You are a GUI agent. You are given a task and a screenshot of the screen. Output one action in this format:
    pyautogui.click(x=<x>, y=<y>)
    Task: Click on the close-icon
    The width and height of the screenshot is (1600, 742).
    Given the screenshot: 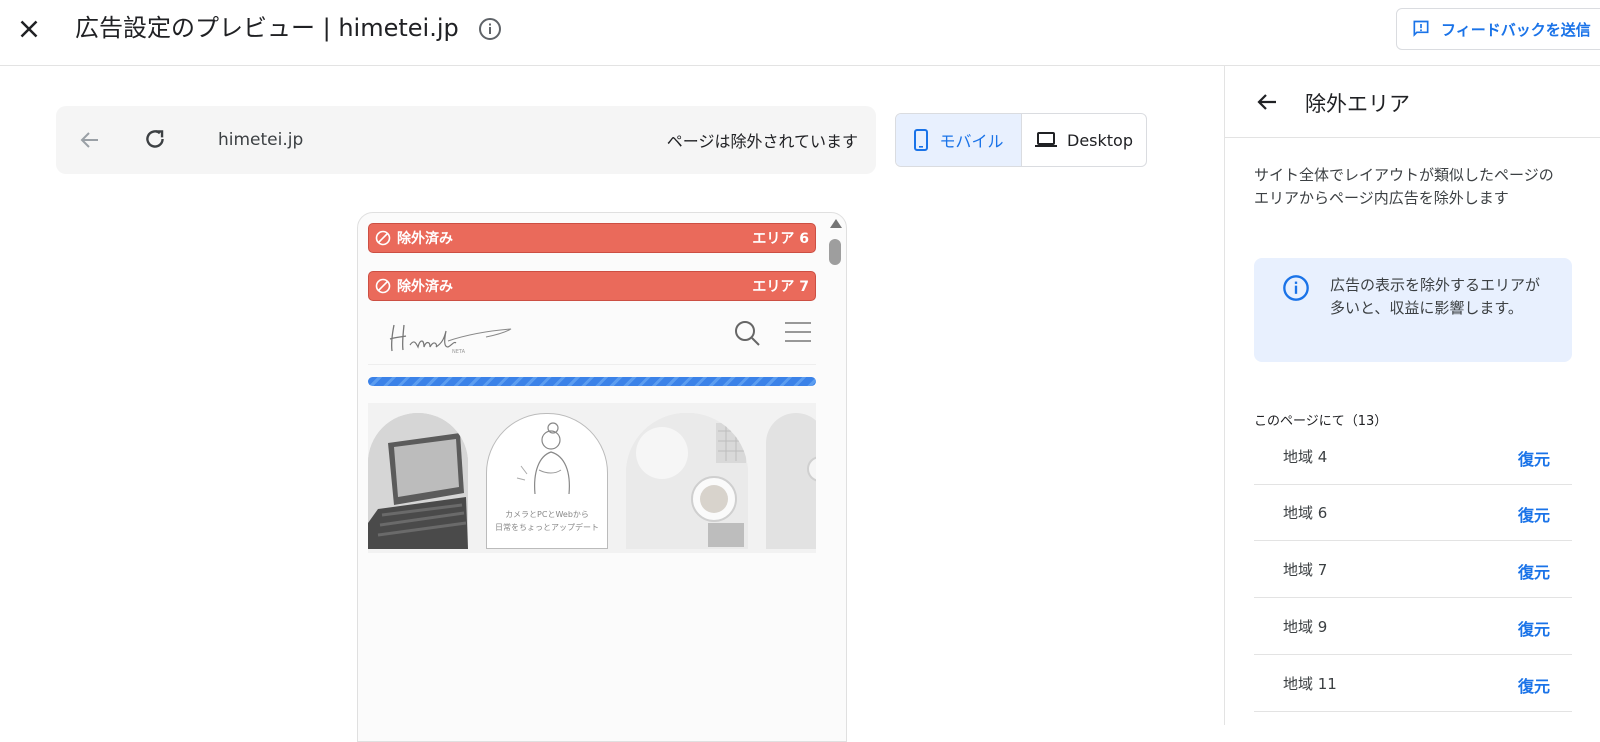 What is the action you would take?
    pyautogui.click(x=29, y=29)
    